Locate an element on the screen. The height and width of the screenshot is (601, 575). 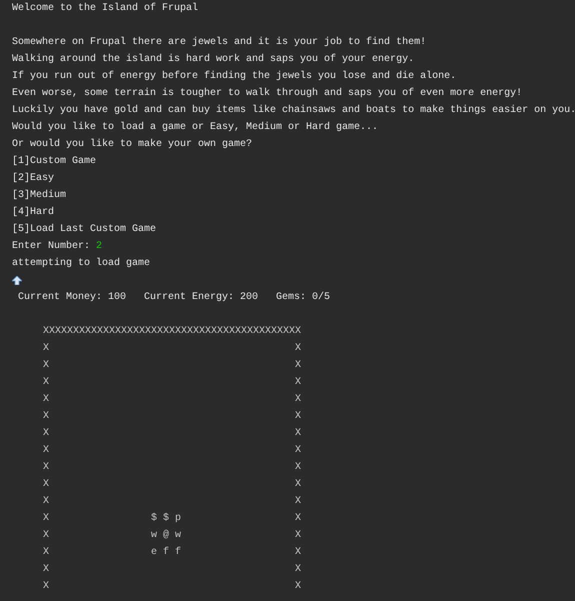
intro-text: If you run out of energy before finding the jewels you lose and die alone. is located at coordinates (234, 77).